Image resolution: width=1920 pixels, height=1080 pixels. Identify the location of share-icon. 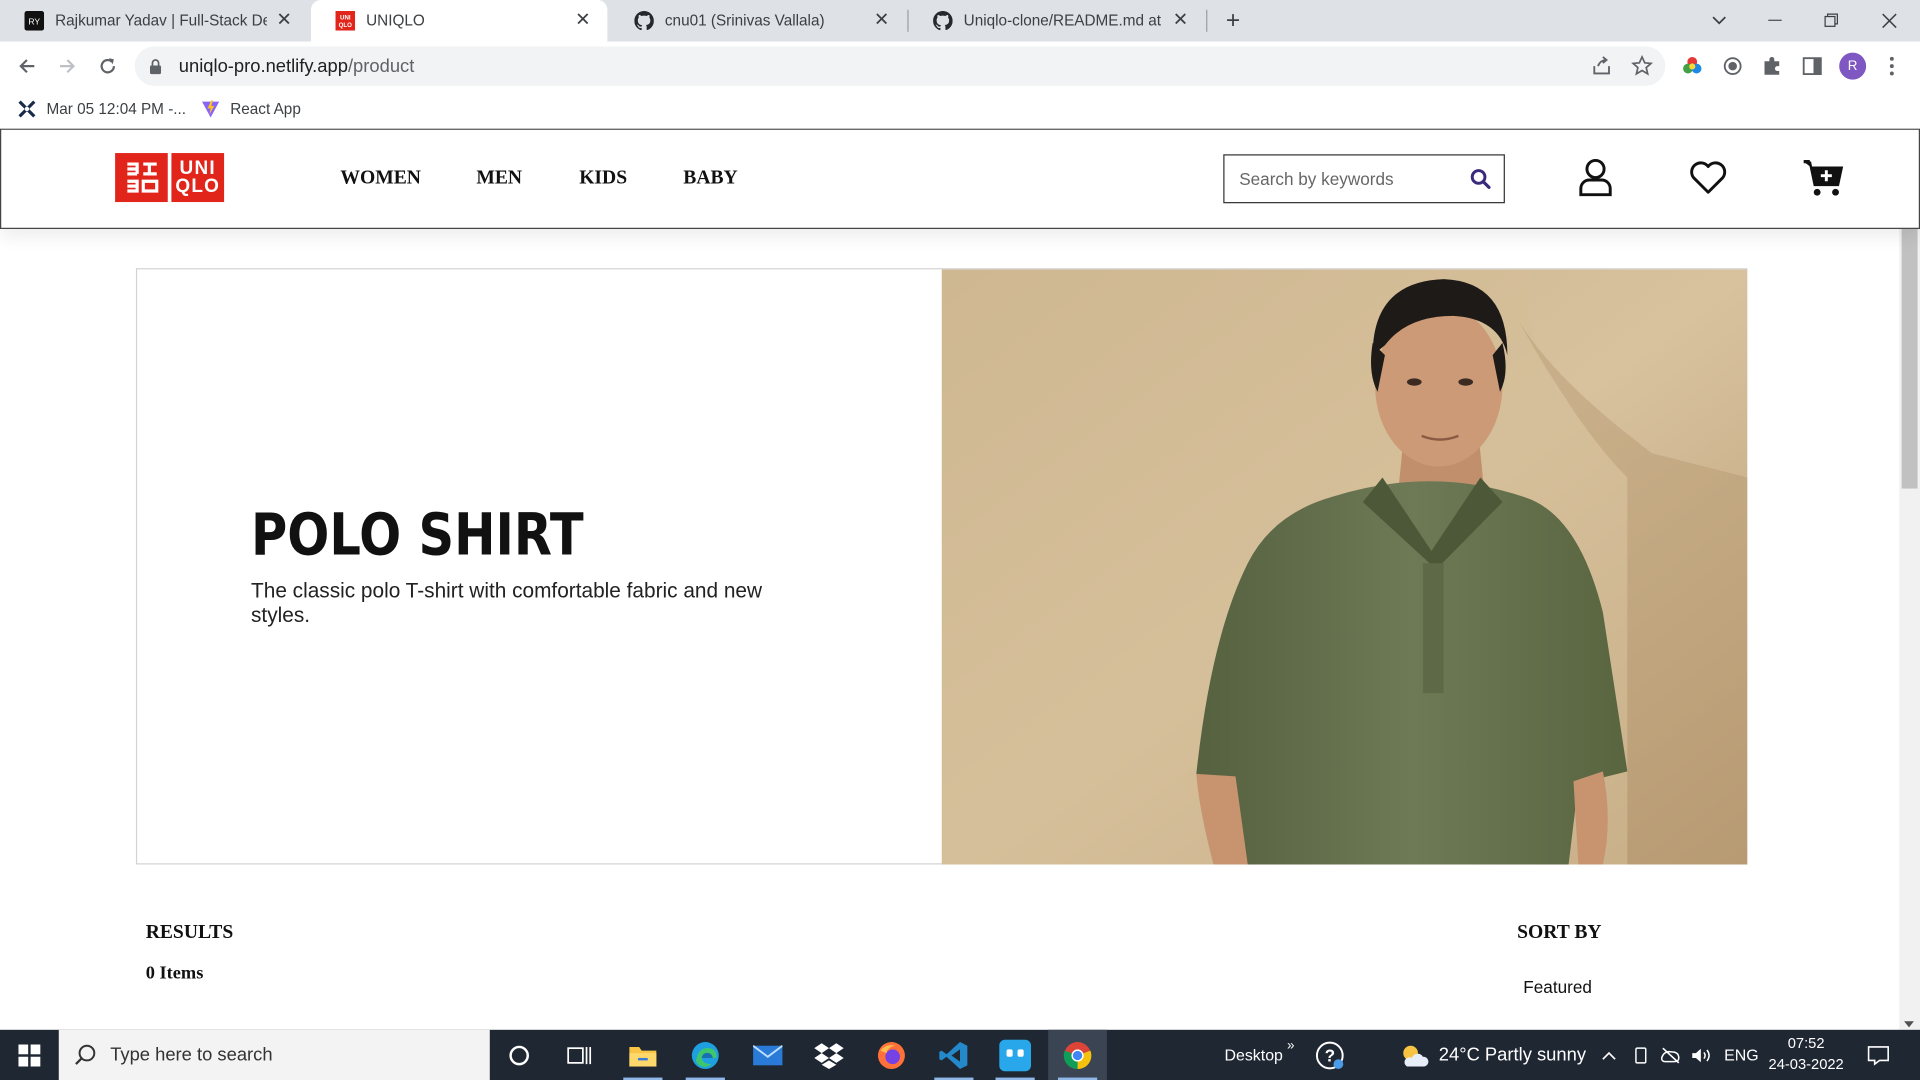
(1601, 65).